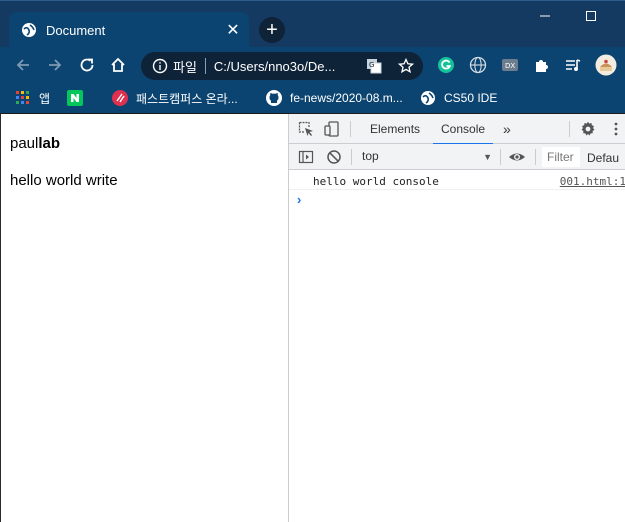 The image size is (625, 522). What do you see at coordinates (306, 157) in the screenshot?
I see `sidebar-toggle-icon` at bounding box center [306, 157].